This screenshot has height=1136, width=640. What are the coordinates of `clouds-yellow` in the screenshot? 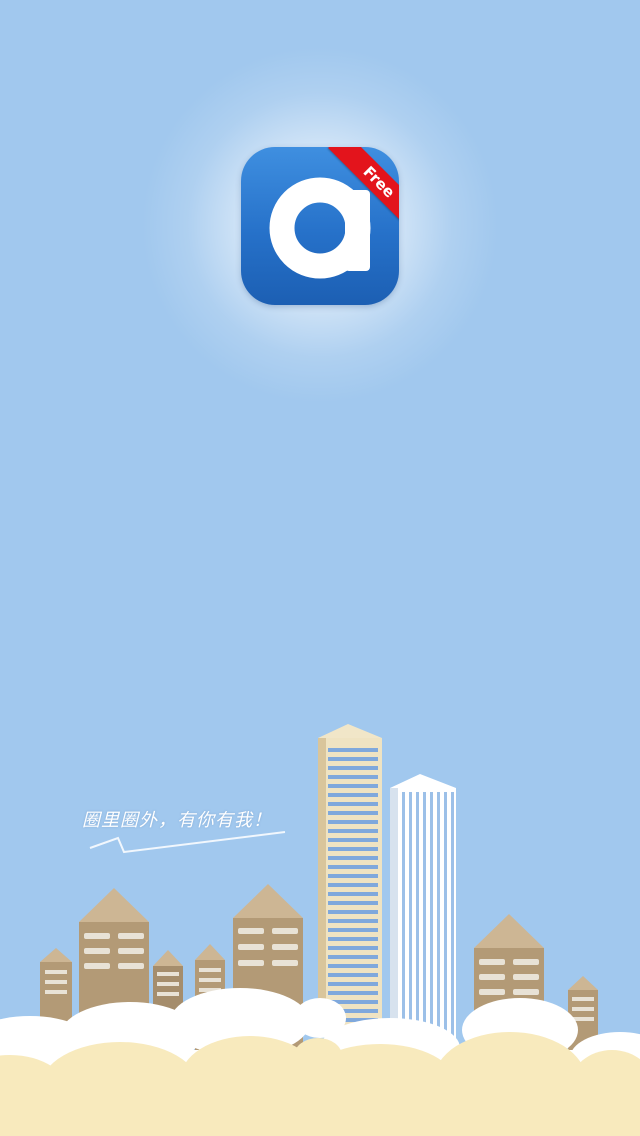 It's located at (320, 1084).